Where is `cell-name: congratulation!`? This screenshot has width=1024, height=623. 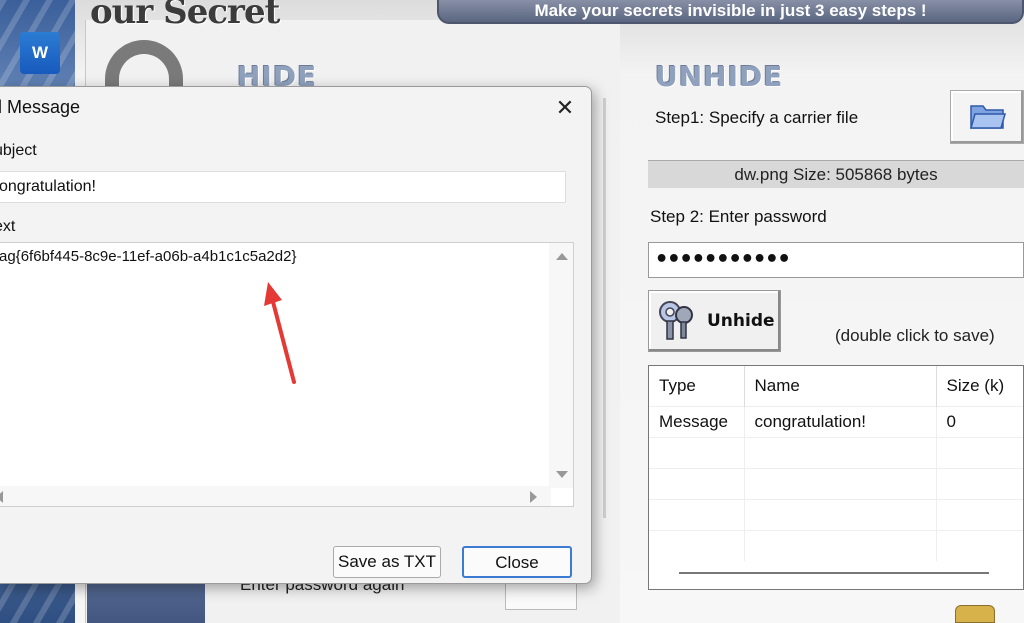 cell-name: congratulation! is located at coordinates (840, 421).